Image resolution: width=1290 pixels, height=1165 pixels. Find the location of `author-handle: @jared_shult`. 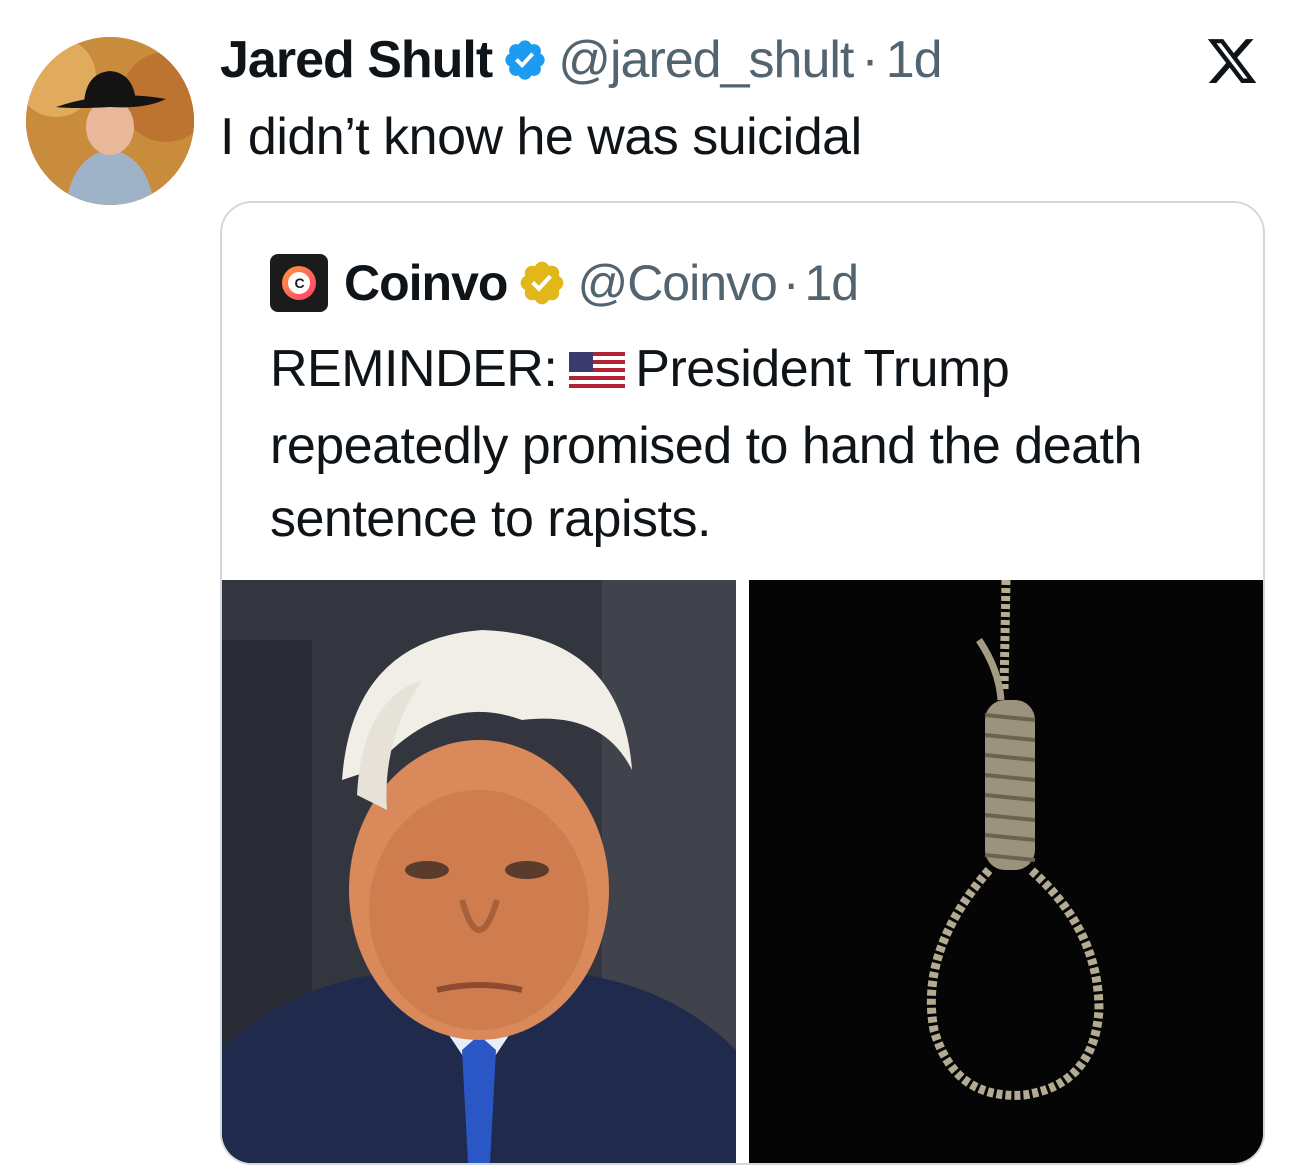

author-handle: @jared_shult is located at coordinates (706, 60).